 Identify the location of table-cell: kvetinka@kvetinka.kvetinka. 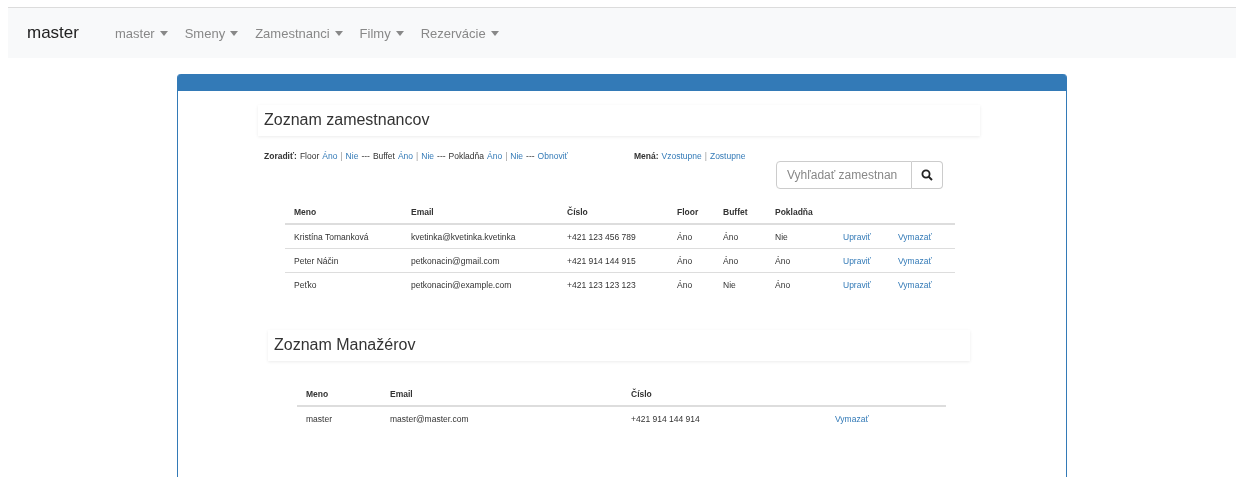
(480, 236).